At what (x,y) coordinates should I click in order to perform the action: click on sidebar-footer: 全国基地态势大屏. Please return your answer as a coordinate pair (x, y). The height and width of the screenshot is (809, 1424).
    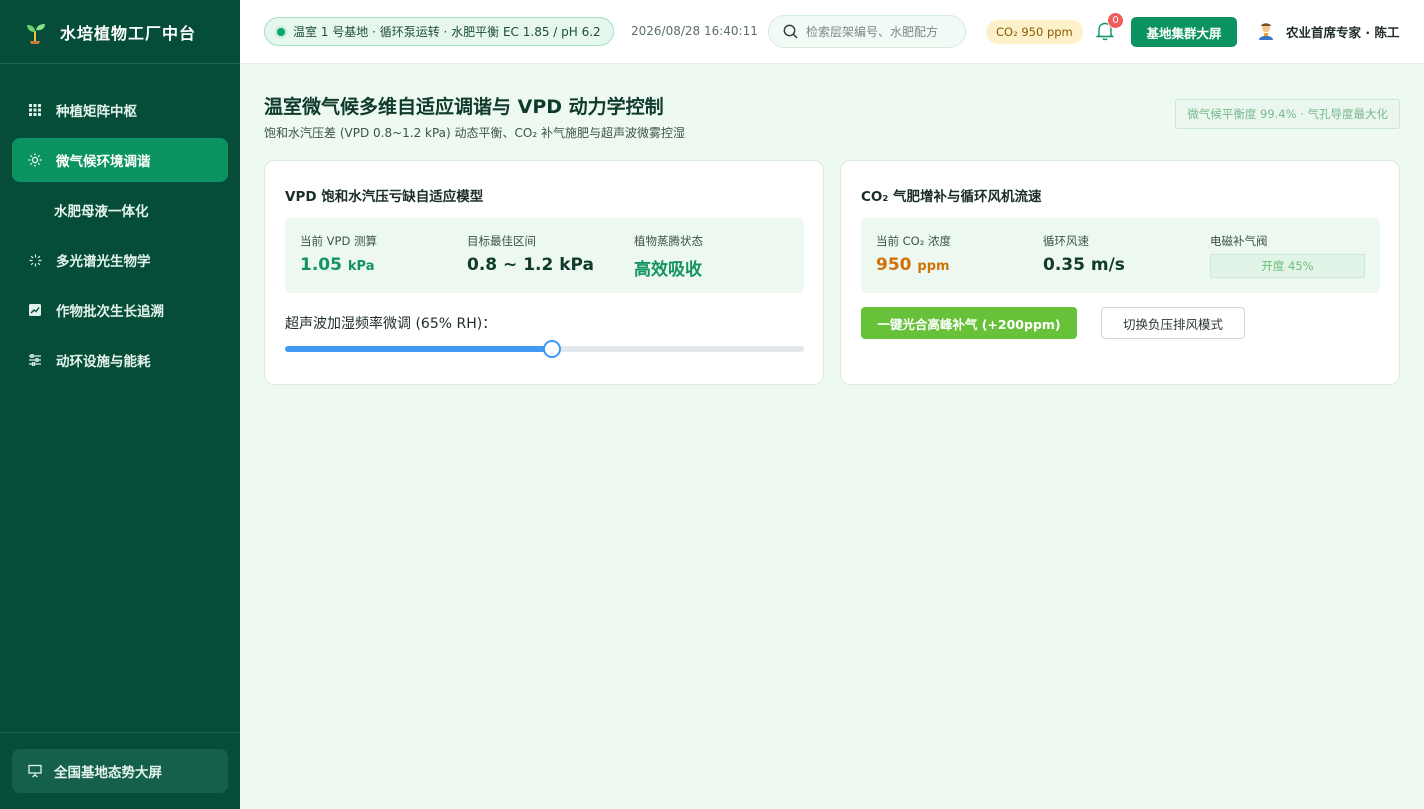
    Looking at the image, I should click on (120, 770).